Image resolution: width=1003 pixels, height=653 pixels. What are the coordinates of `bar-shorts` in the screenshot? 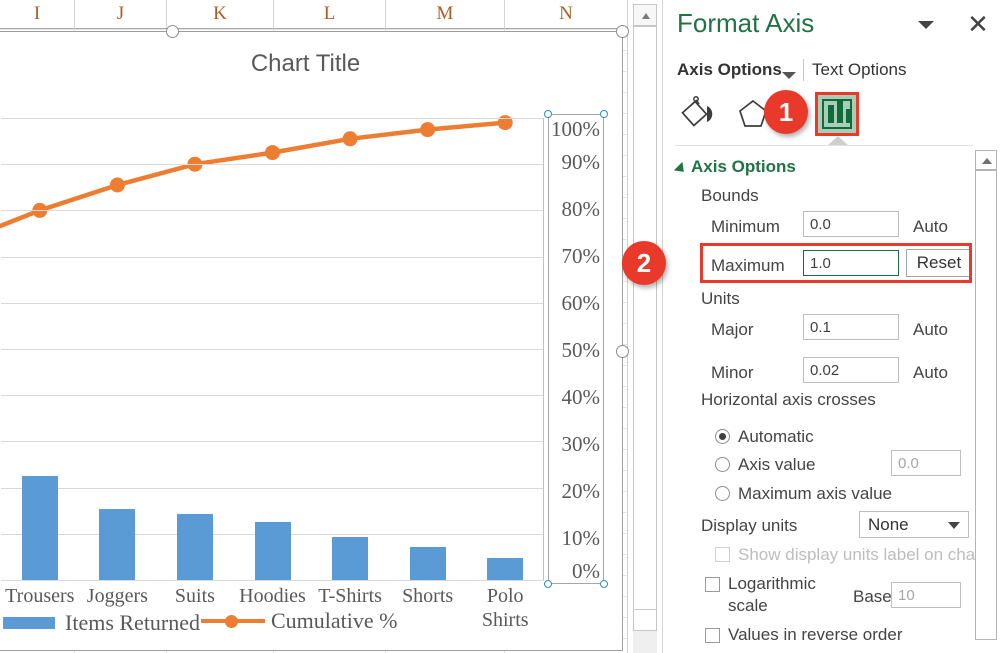 It's located at (428, 563).